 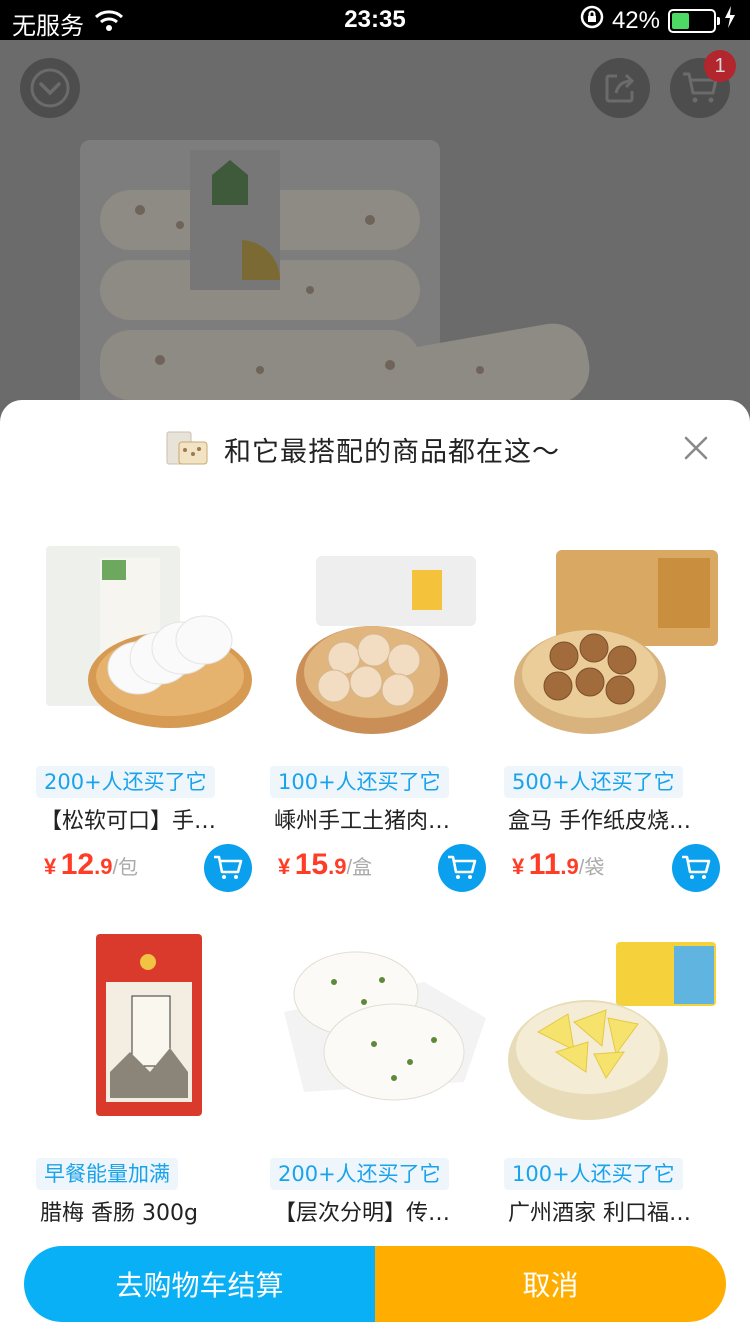 What do you see at coordinates (125, 868) in the screenshot?
I see `price-unit: /包` at bounding box center [125, 868].